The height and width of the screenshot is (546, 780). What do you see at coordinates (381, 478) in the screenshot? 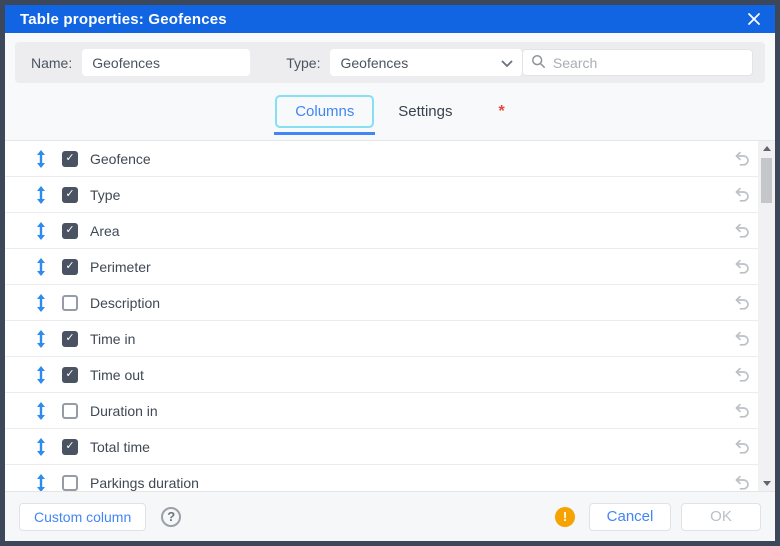
I see `column-row: Parkings duration` at bounding box center [381, 478].